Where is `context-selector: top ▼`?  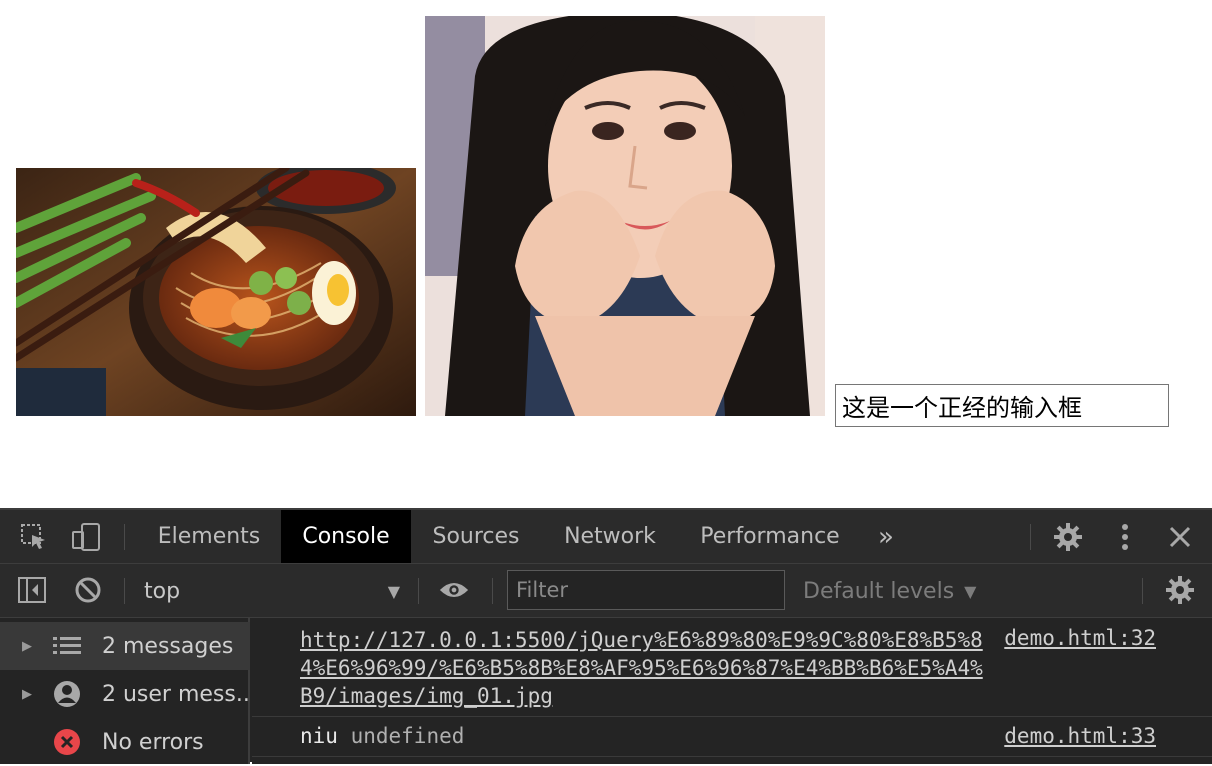
context-selector: top ▼ is located at coordinates (270, 591).